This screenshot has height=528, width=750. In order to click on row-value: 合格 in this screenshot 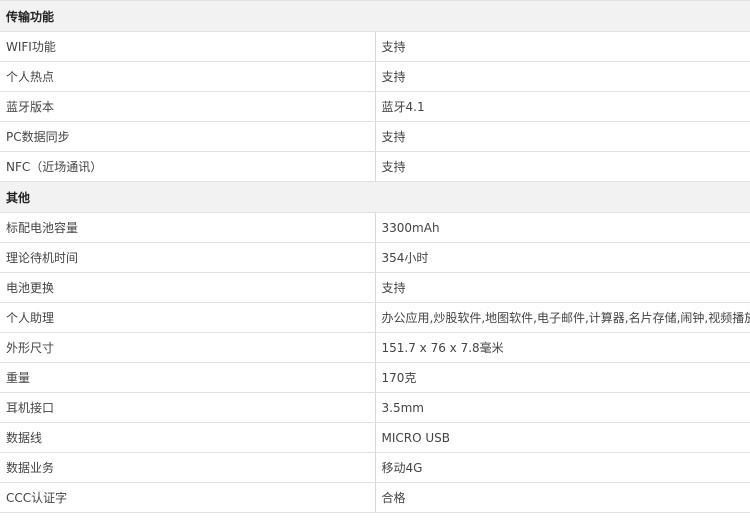, I will do `click(562, 497)`.